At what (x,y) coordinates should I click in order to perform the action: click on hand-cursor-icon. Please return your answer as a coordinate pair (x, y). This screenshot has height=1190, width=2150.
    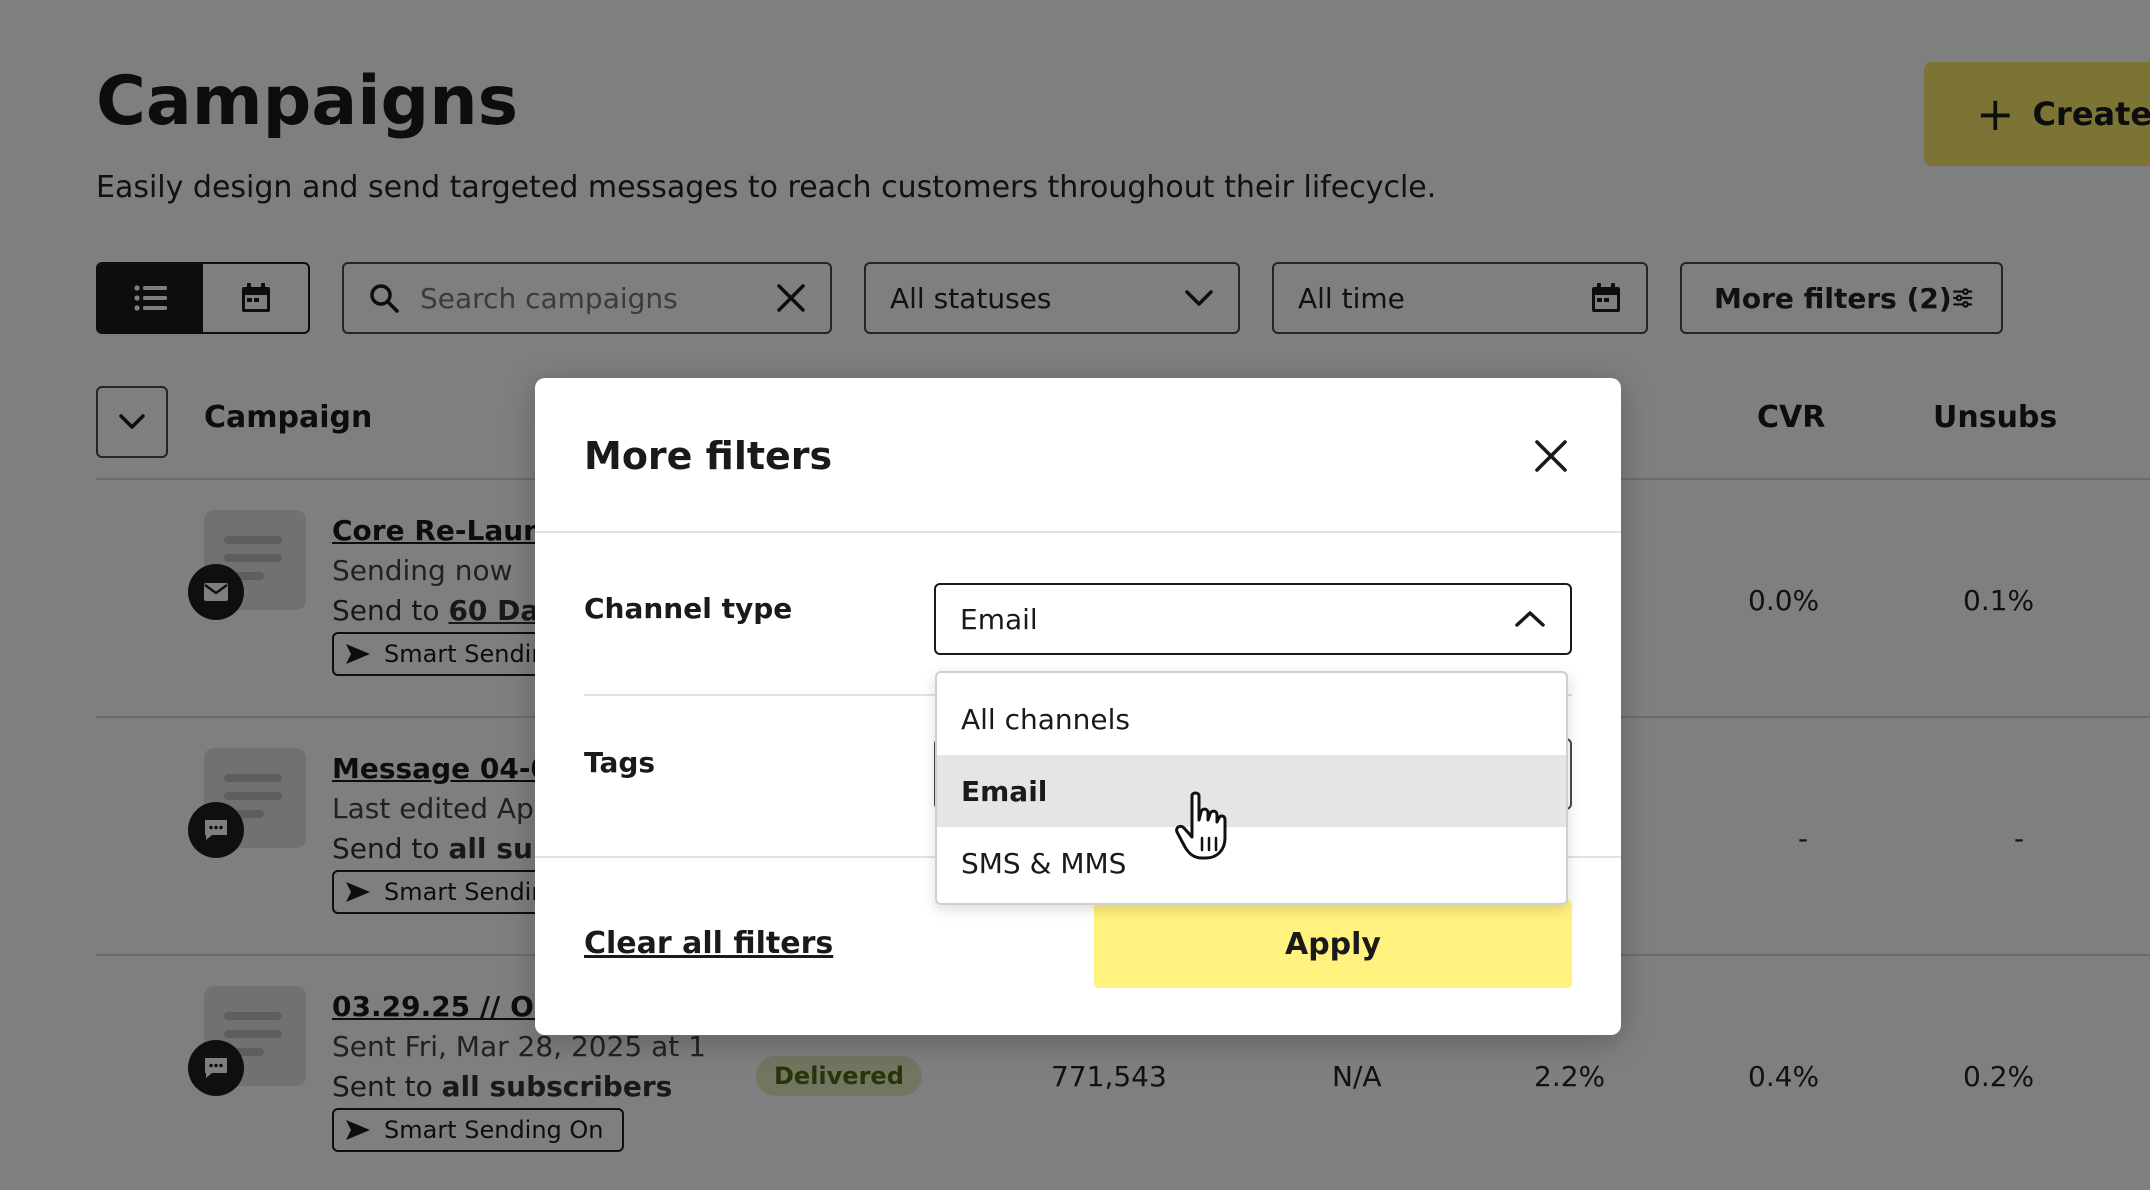
    Looking at the image, I should click on (1201, 825).